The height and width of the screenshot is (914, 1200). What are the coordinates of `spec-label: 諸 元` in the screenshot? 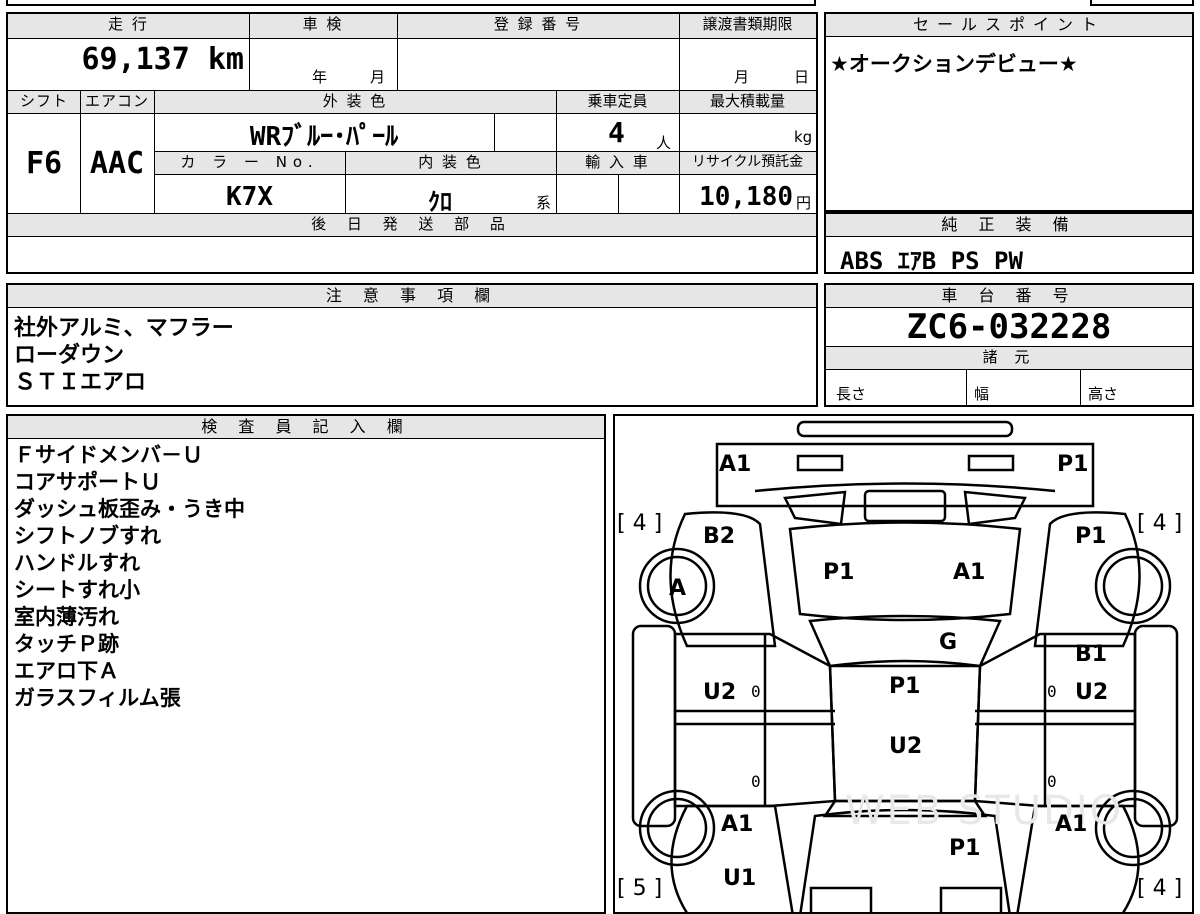 It's located at (1009, 358).